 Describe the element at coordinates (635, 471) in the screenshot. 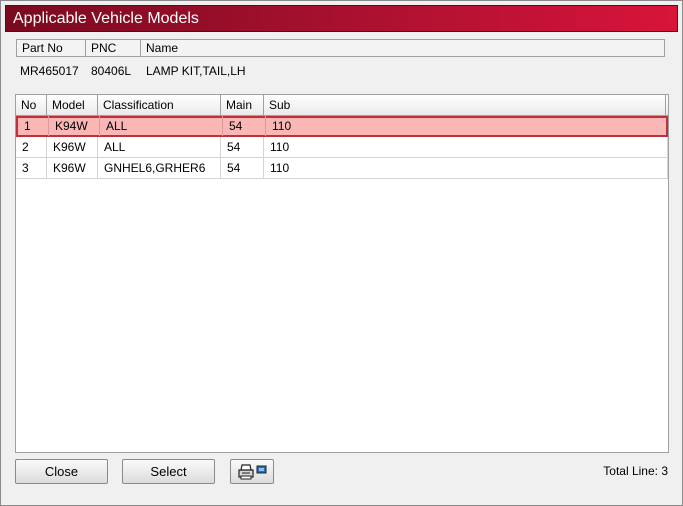

I see `total-line-count: Total Line: 3` at that location.